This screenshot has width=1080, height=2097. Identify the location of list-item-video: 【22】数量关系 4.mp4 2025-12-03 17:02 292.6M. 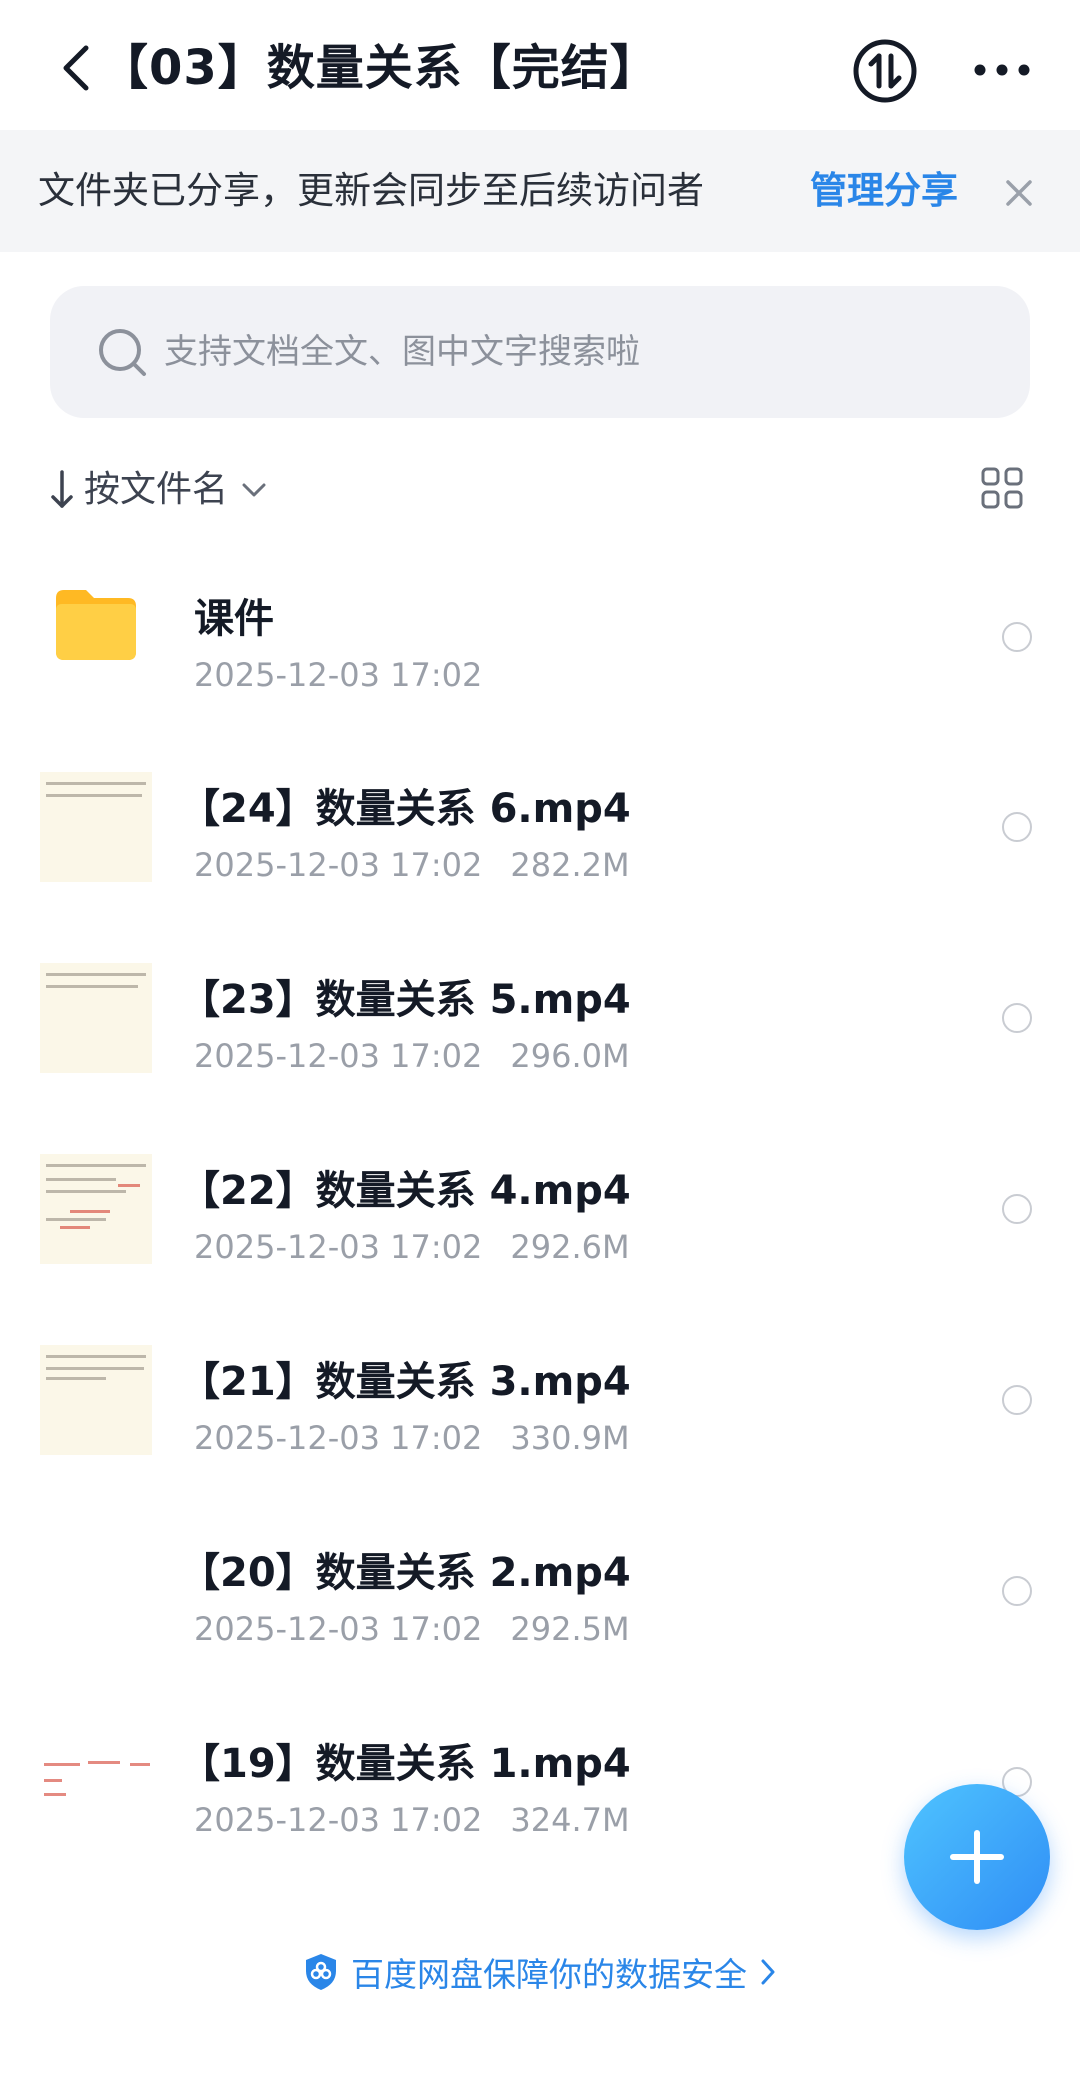
(540, 1215).